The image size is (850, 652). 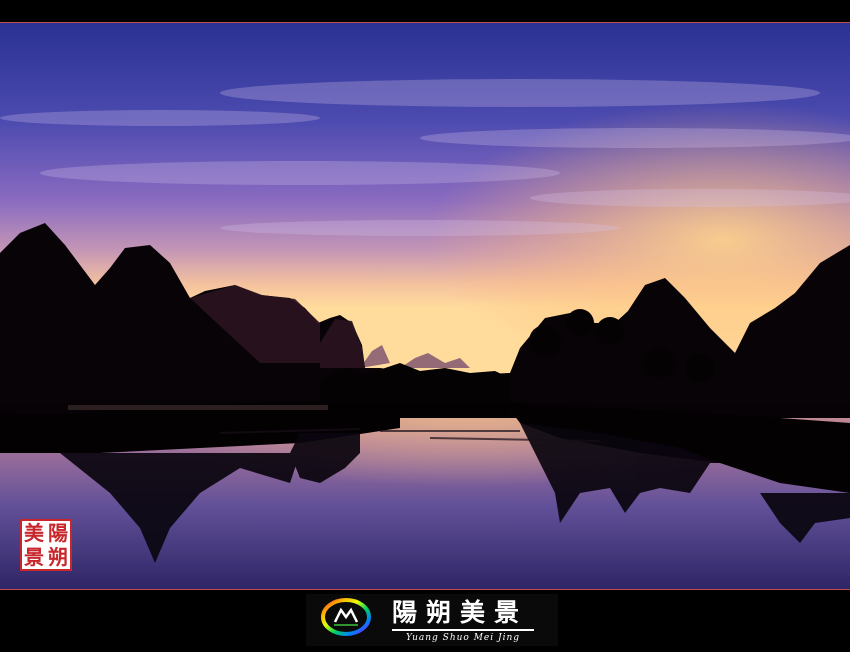 What do you see at coordinates (34, 557) in the screenshot?
I see `seal-char: 景` at bounding box center [34, 557].